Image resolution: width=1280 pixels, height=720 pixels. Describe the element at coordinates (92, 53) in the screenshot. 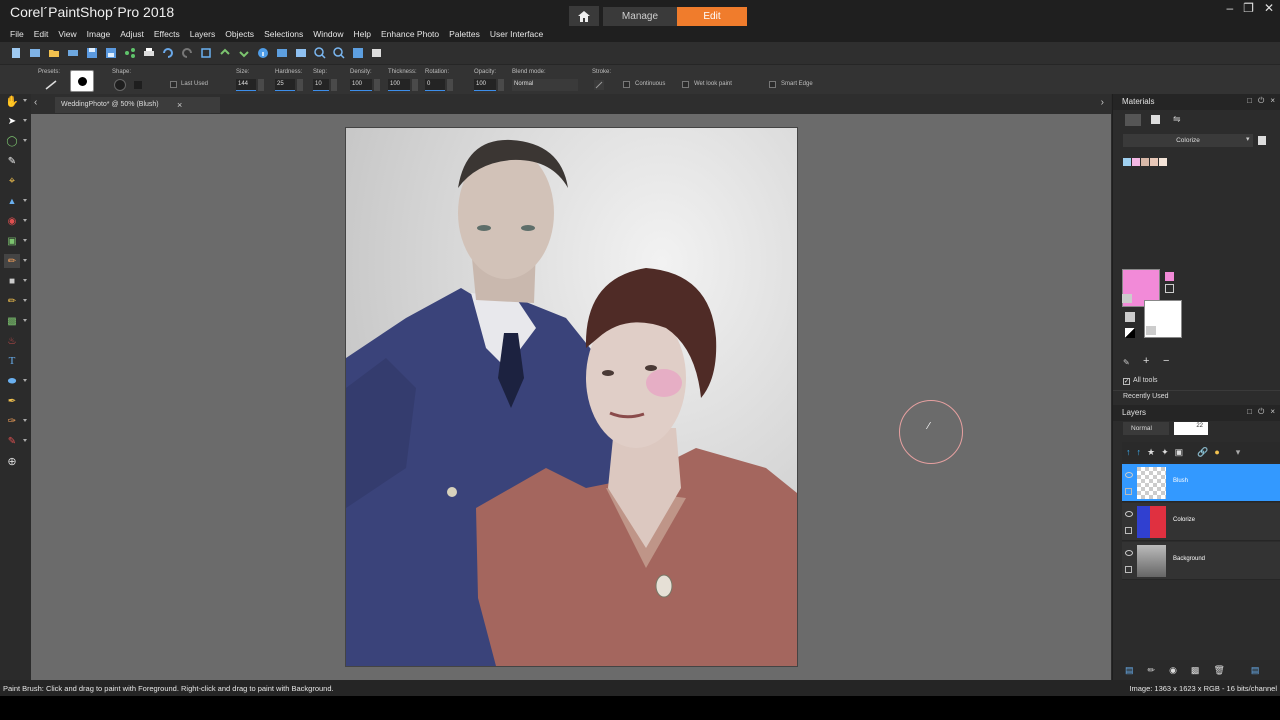

I see `save-icon` at that location.